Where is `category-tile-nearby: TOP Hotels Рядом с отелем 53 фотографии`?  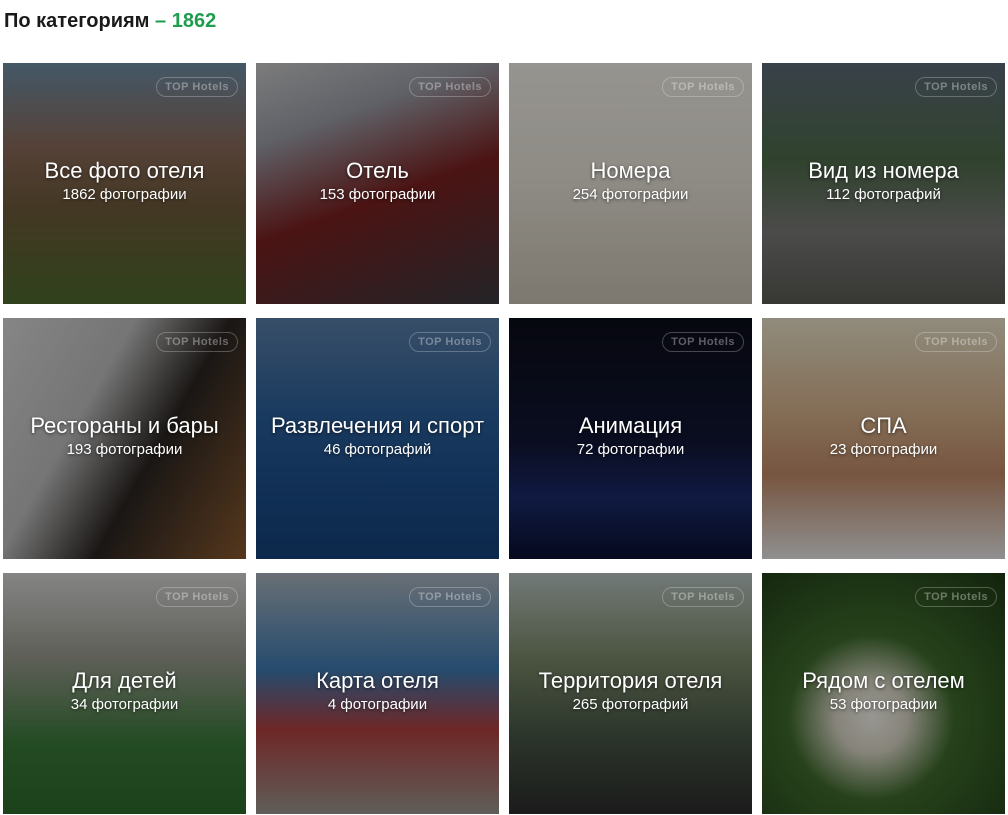
category-tile-nearby: TOP Hotels Рядом с отелем 53 фотографии is located at coordinates (883, 693).